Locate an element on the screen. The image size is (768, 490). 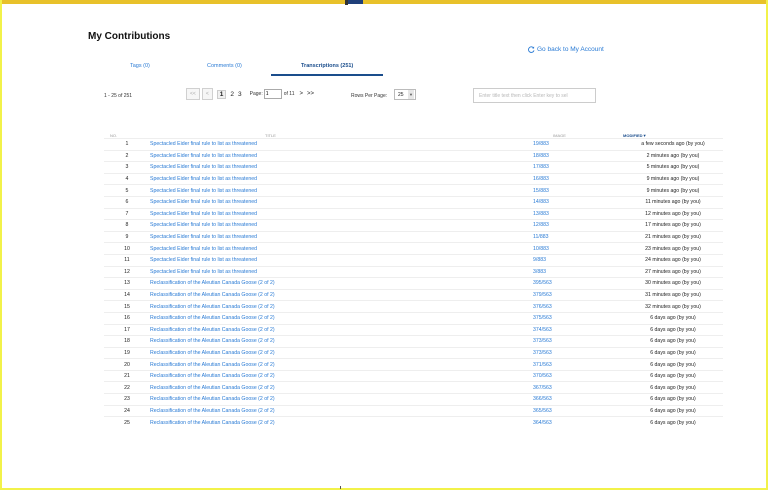
cell-no: 19 is located at coordinates (127, 352).